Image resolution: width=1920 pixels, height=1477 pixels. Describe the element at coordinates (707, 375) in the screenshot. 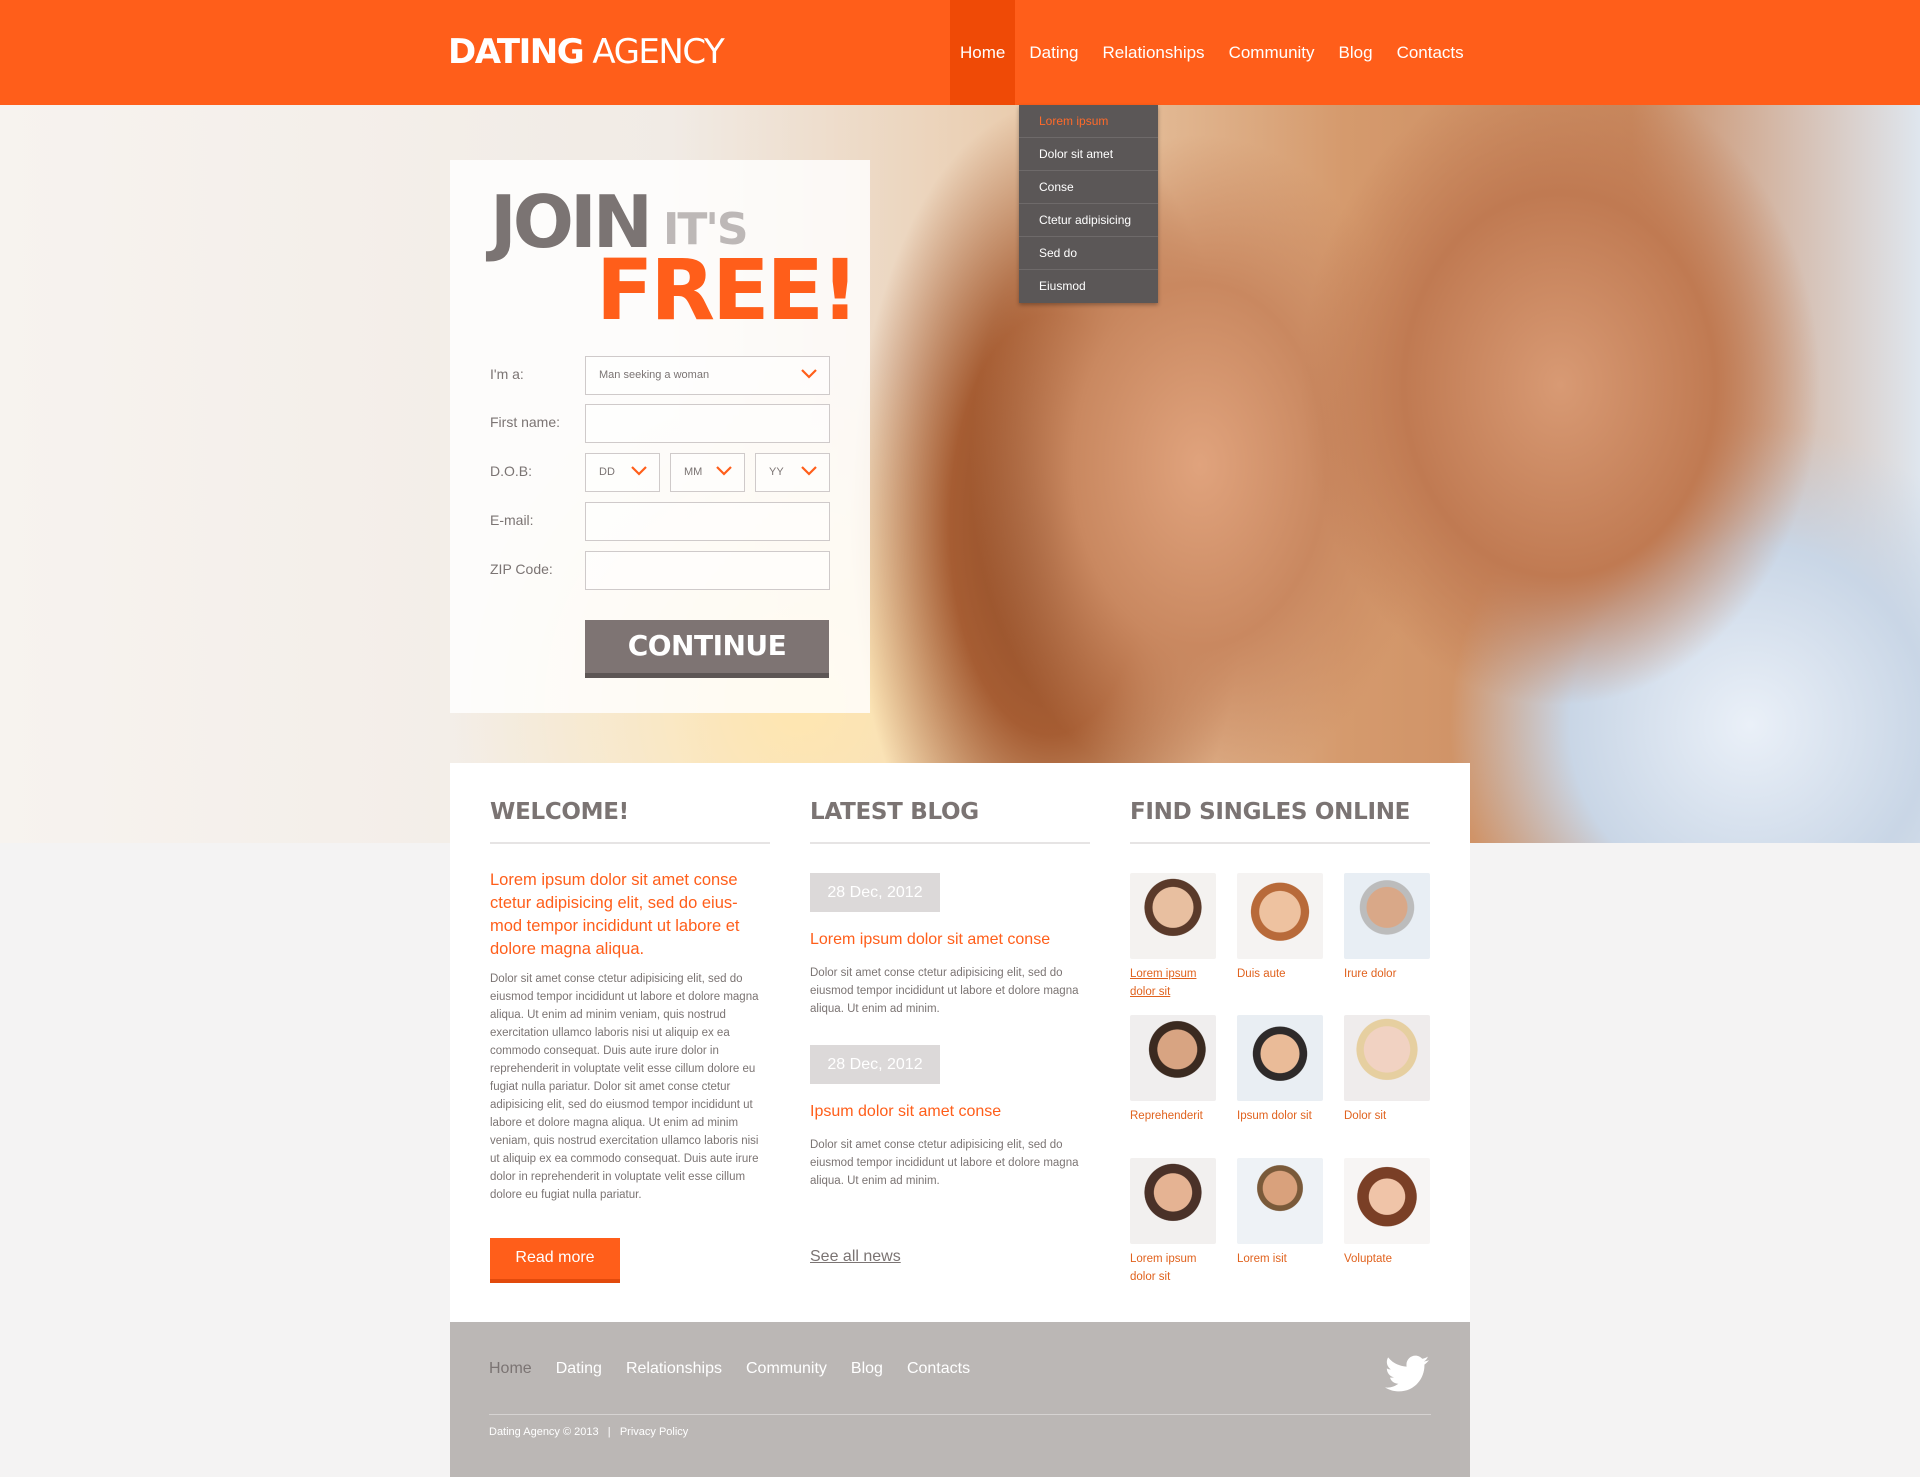

I see `im-a-select: Man seeking a woman` at that location.